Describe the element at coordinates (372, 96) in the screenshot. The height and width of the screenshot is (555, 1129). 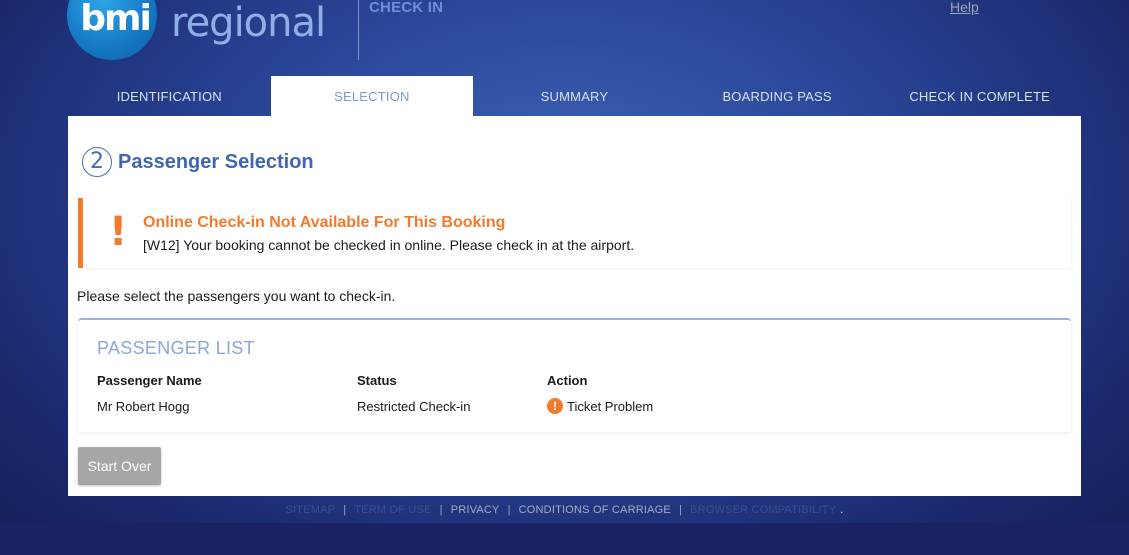
I see `tab-selection: SELECTION` at that location.